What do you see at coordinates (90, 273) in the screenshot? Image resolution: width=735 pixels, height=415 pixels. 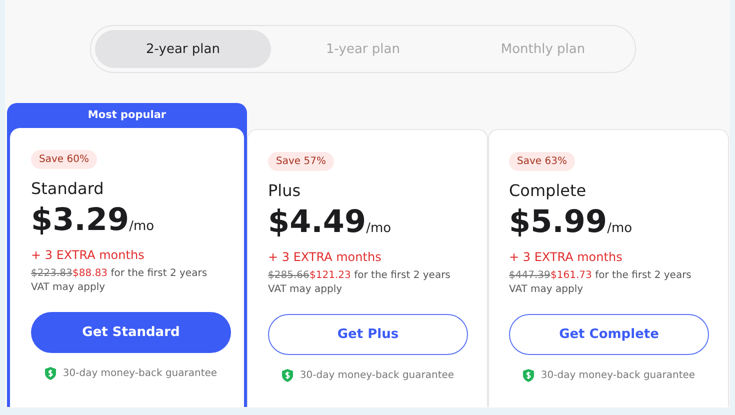 I see `new-price: $88.83` at bounding box center [90, 273].